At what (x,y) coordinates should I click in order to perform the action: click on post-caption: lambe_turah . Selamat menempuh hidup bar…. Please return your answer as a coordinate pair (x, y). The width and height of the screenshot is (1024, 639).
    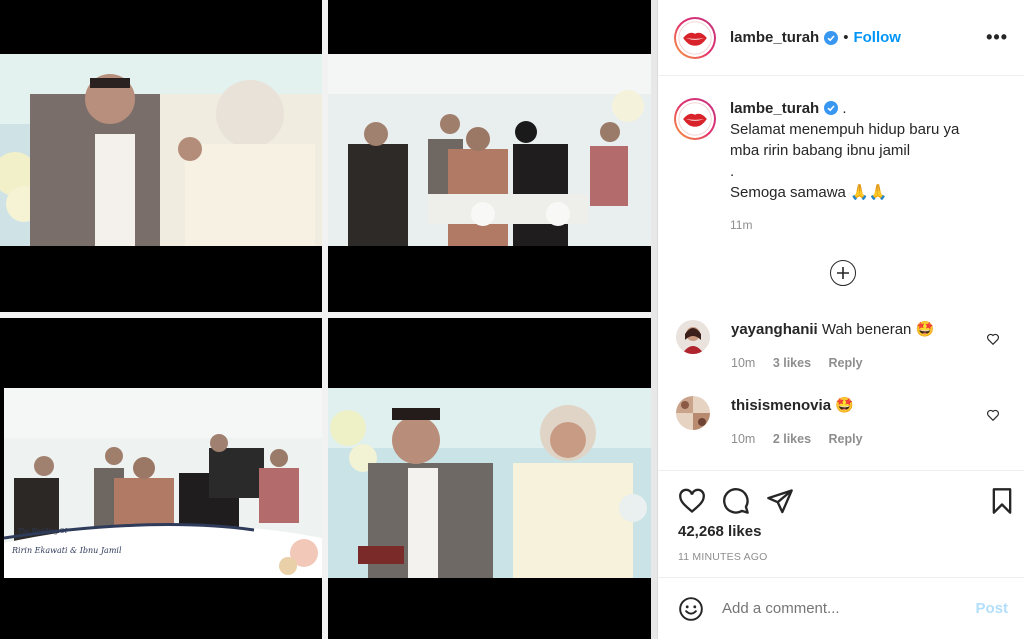
    Looking at the image, I should click on (841, 167).